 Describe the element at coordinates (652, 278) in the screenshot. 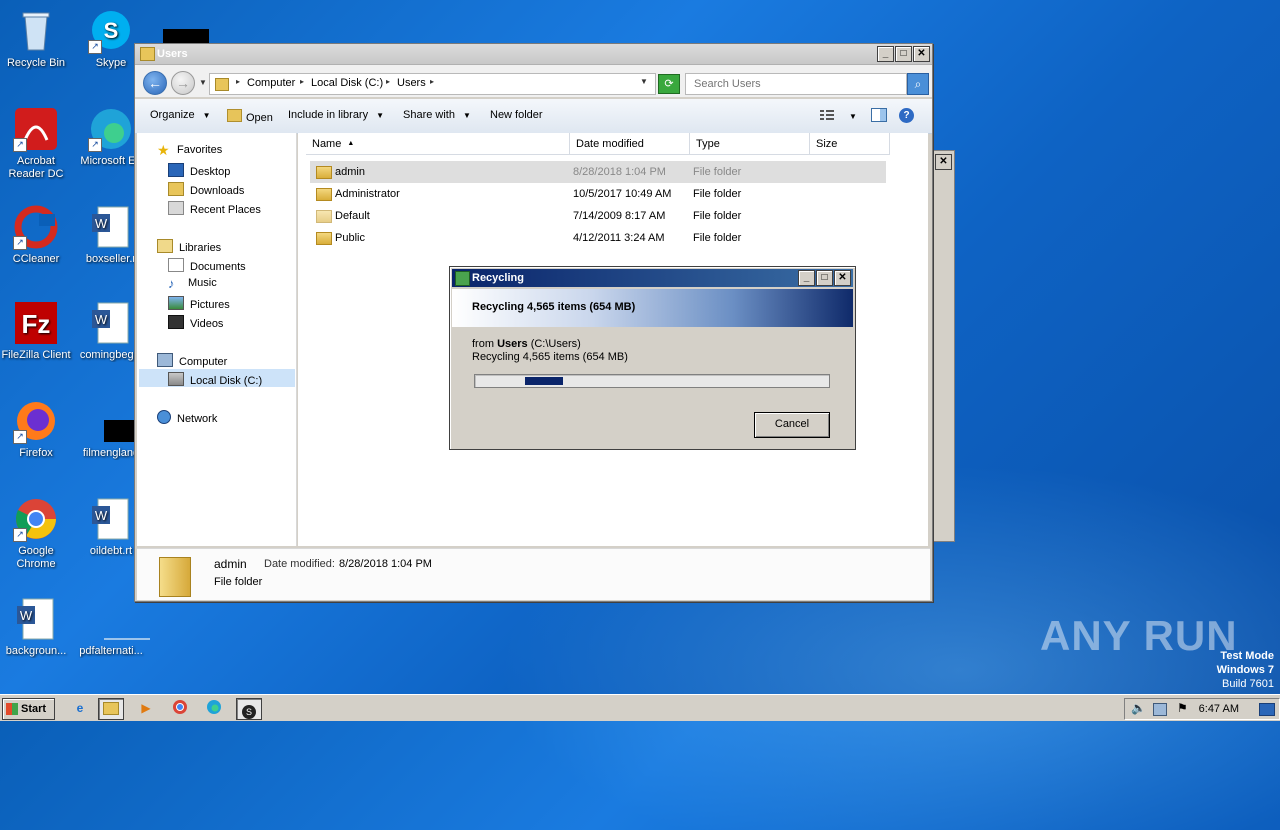

I see `dialog-titlebar: Recycling _ □ ✕` at that location.